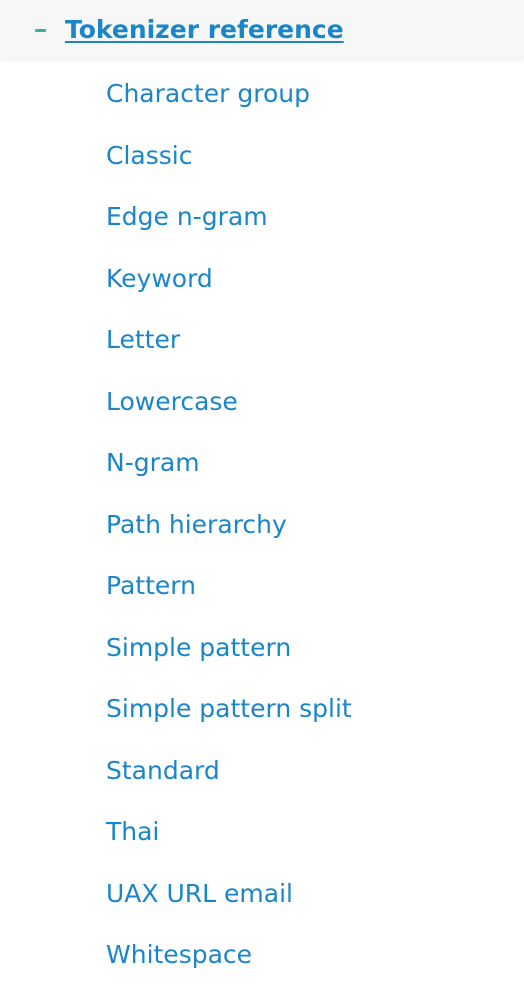  I want to click on list-item: Simple pattern split, so click(262, 710).